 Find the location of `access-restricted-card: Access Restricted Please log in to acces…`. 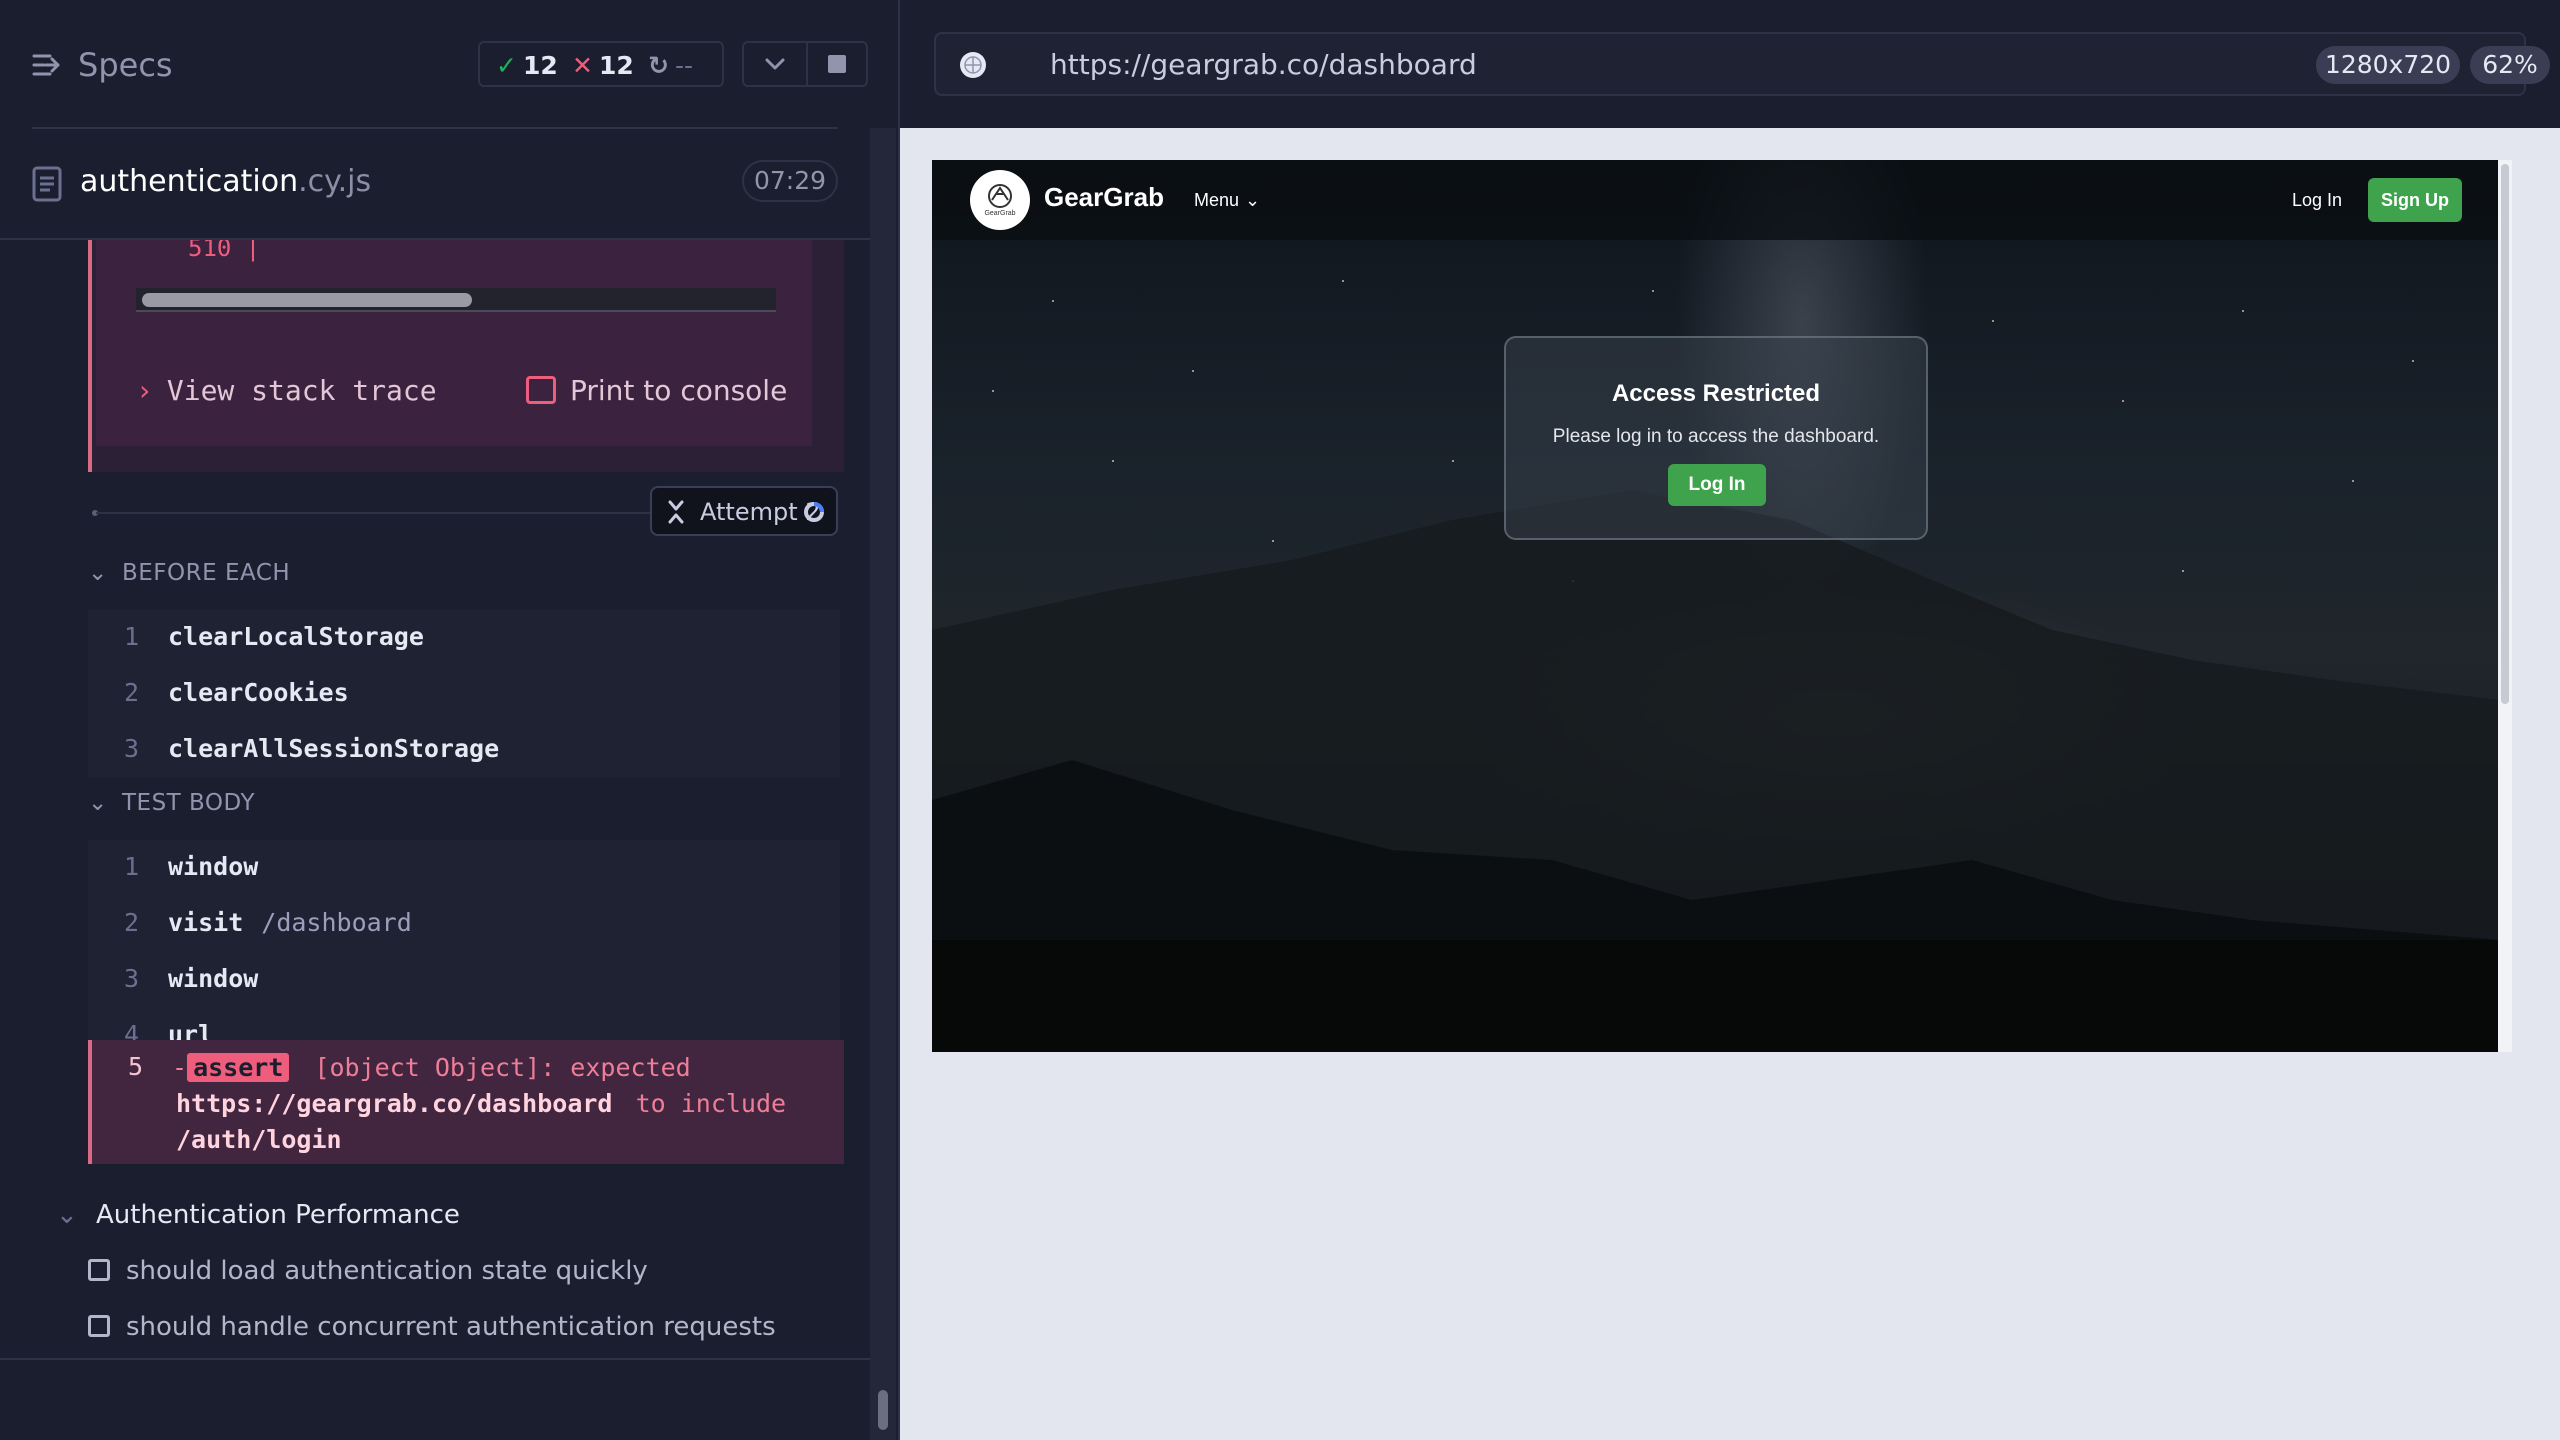

access-restricted-card: Access Restricted Please log in to acces… is located at coordinates (1716, 438).